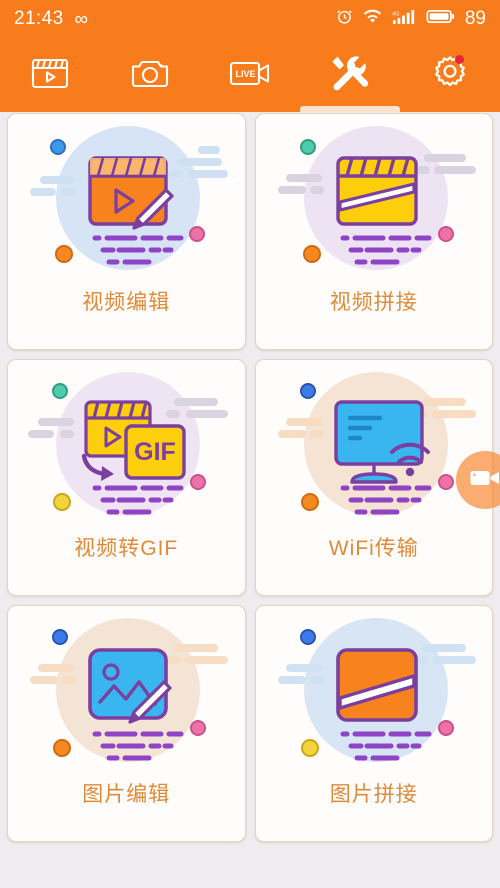  I want to click on tab-tools, so click(350, 75).